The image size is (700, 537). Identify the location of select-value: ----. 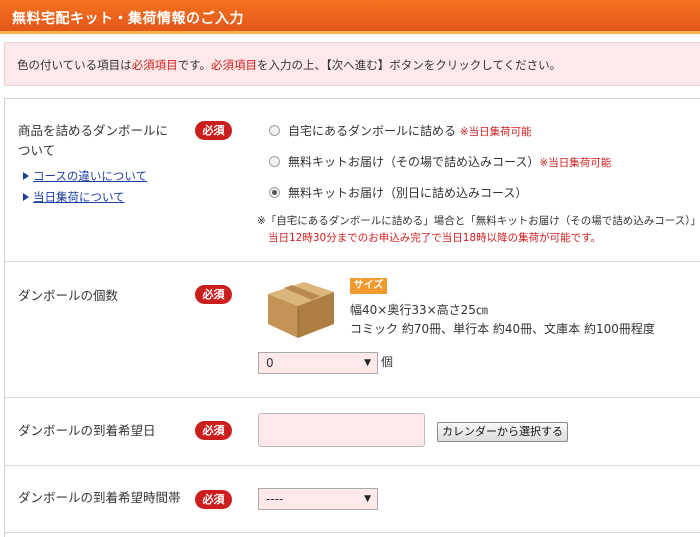
(275, 499).